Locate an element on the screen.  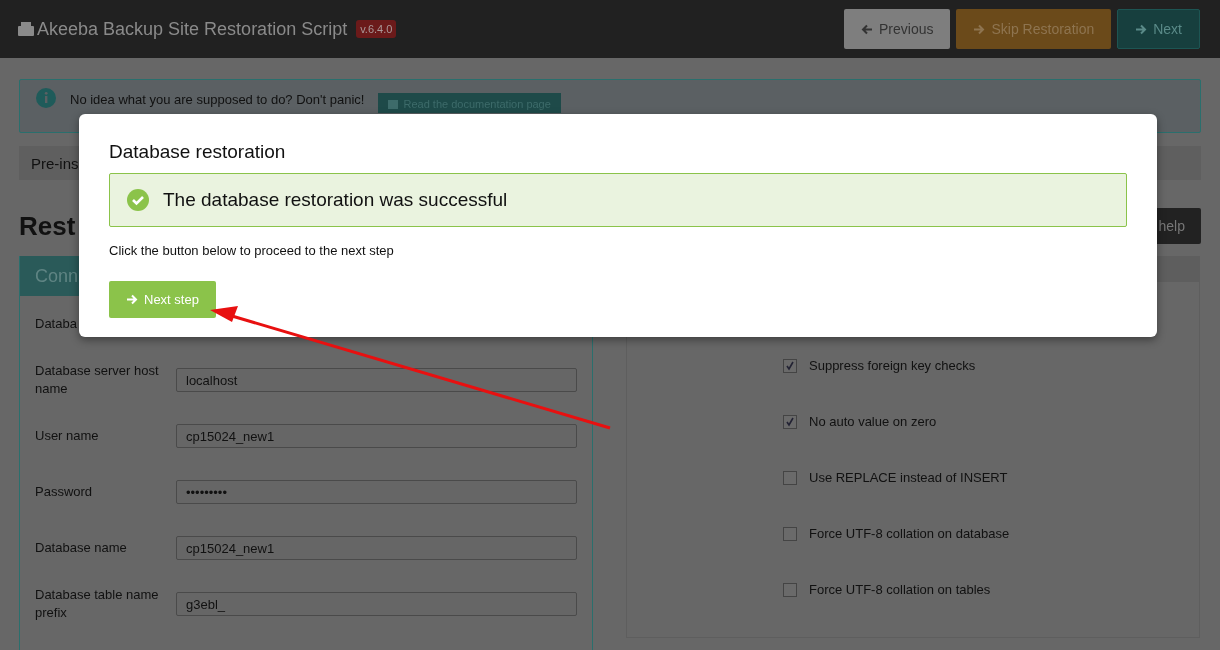
field-label: Database name is located at coordinates (81, 548).